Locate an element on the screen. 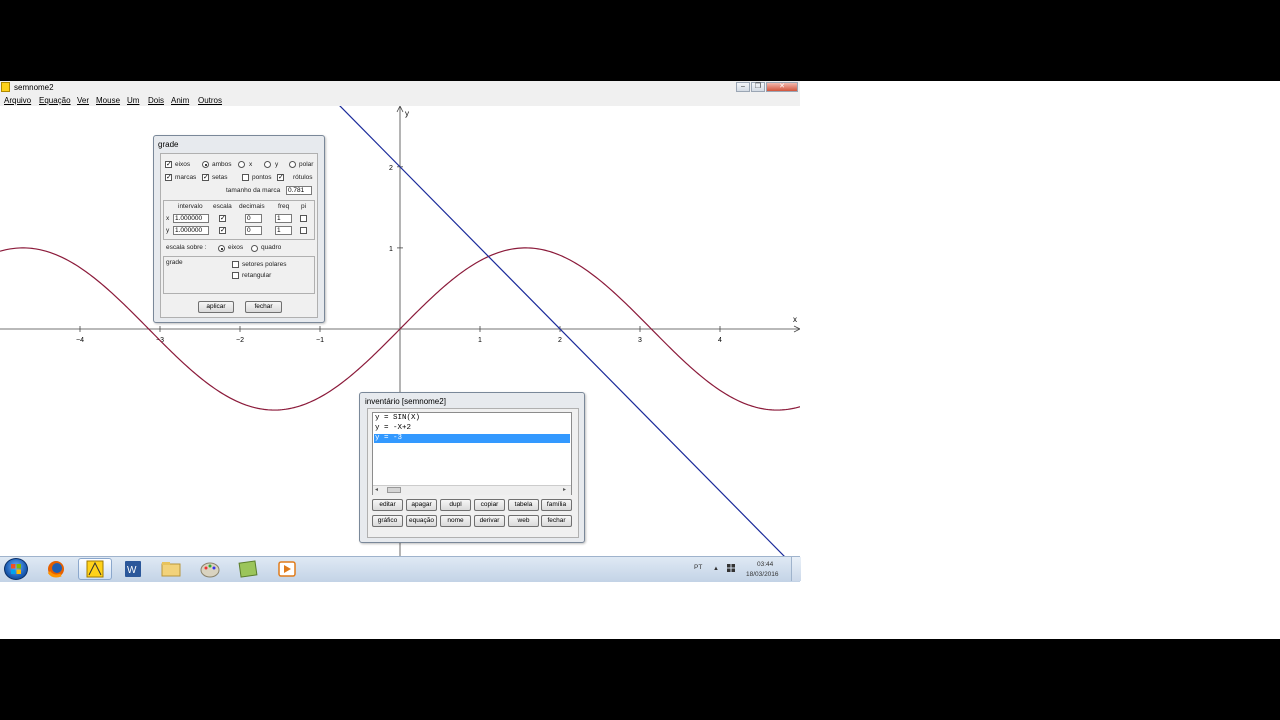  y-intervalo-input: 1.000000 is located at coordinates (191, 230).